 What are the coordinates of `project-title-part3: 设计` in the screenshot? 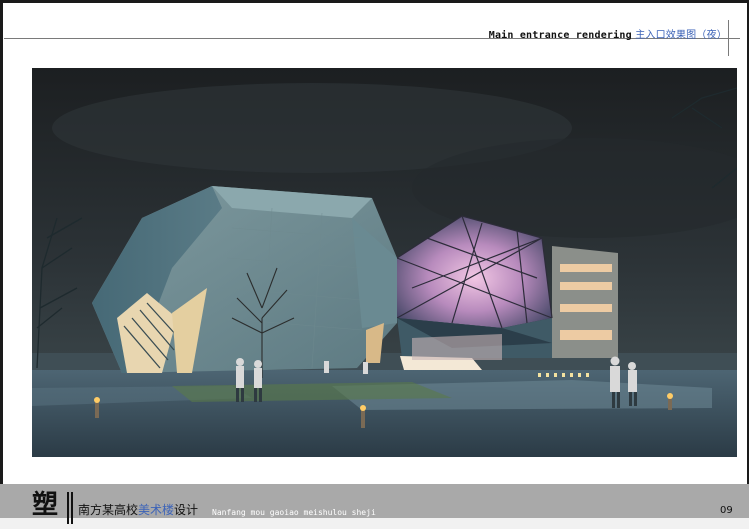 It's located at (186, 510).